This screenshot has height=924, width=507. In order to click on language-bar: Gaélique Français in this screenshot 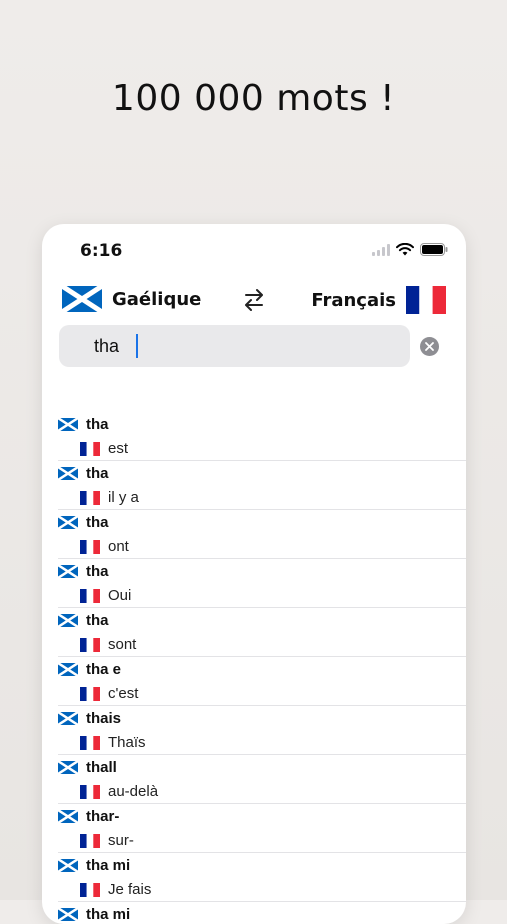, I will do `click(254, 300)`.